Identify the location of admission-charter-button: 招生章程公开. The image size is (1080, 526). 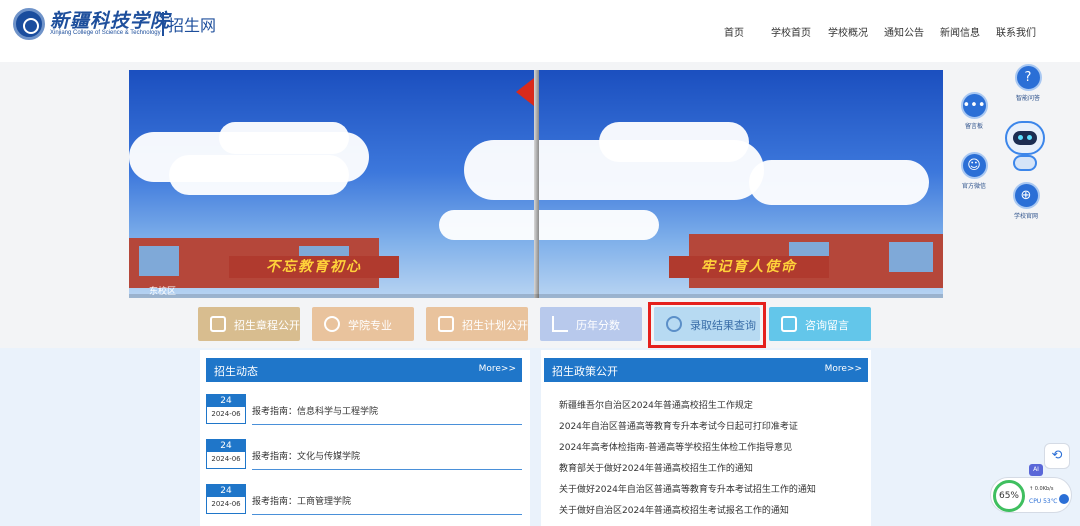
(249, 324).